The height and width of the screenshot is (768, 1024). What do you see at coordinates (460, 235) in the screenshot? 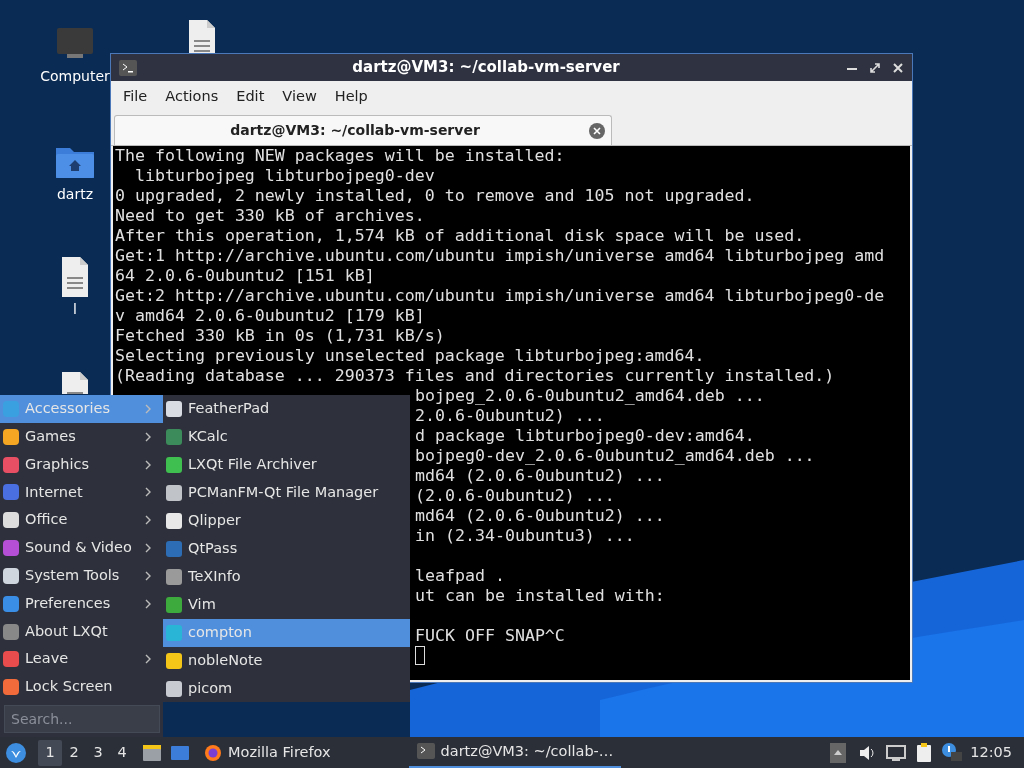
I see `terminal-line: After this operation, 1,574 kB of additional disk space will be used.` at bounding box center [460, 235].